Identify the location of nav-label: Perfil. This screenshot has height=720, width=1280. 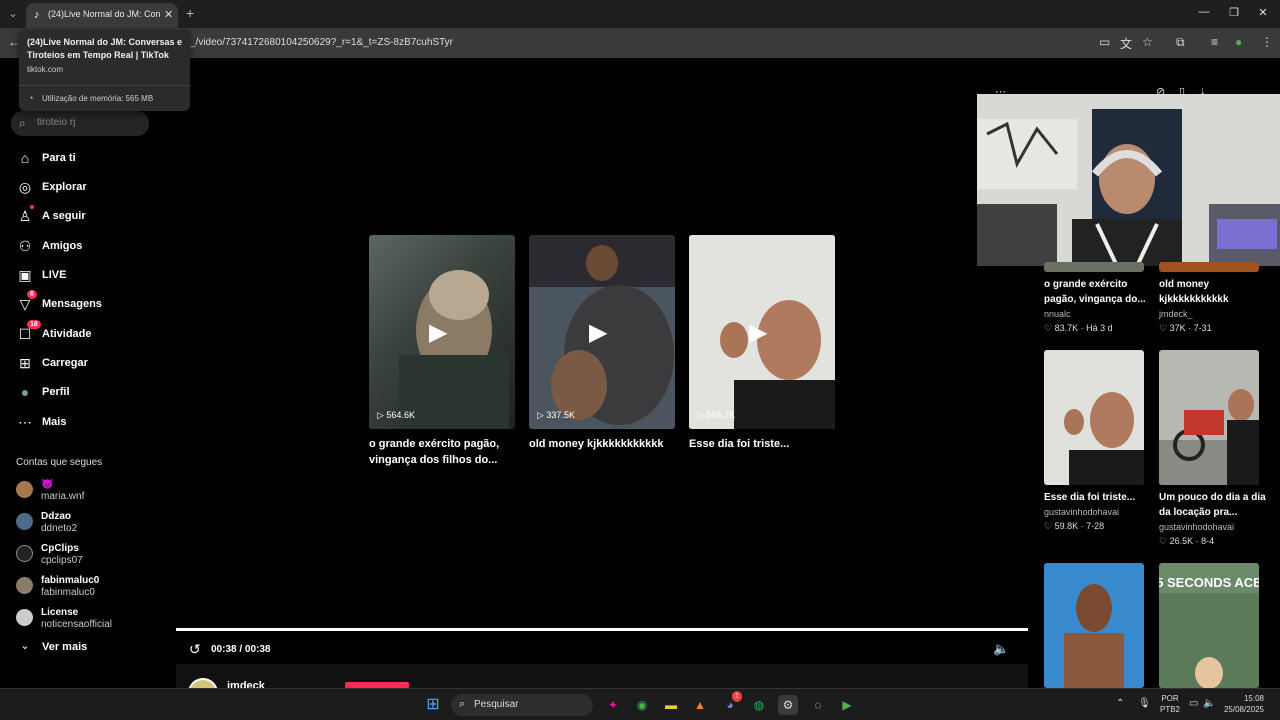
(56, 392).